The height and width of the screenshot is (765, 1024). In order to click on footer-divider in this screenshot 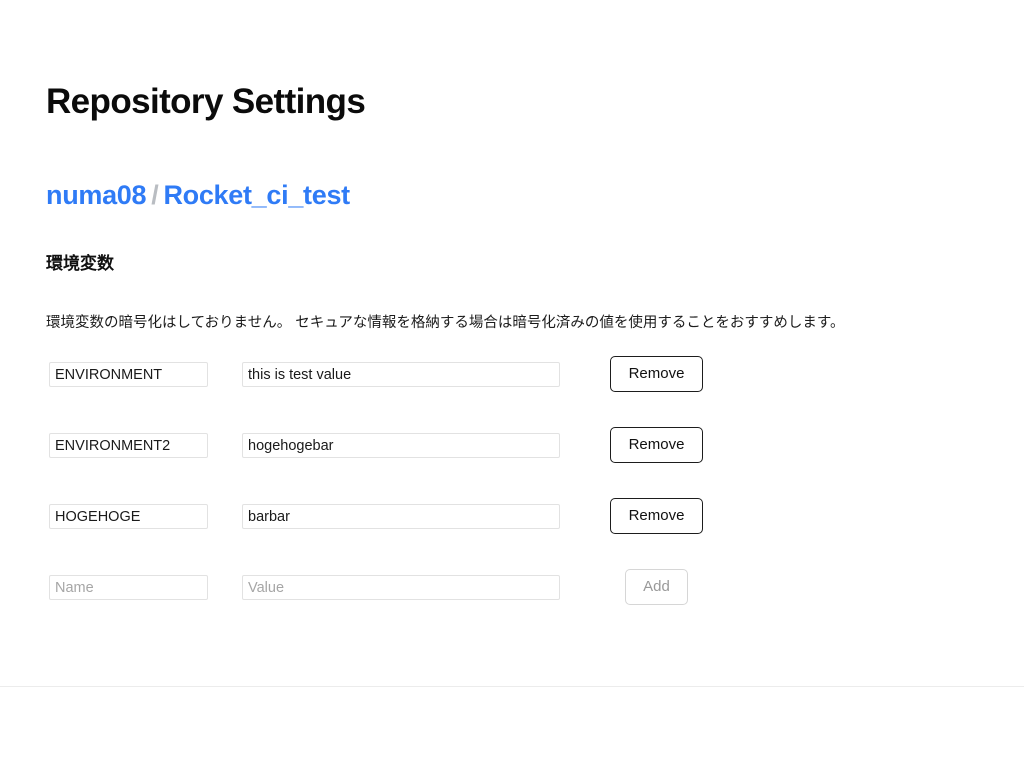, I will do `click(512, 686)`.